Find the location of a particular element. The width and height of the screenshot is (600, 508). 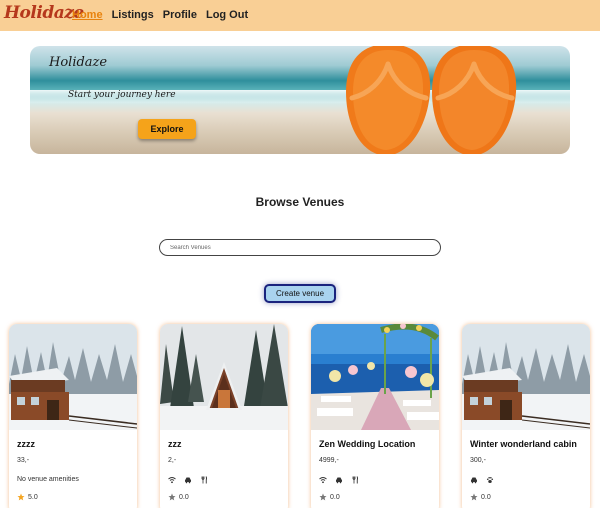

no-amenities-text: No venue amenities is located at coordinates (48, 479).